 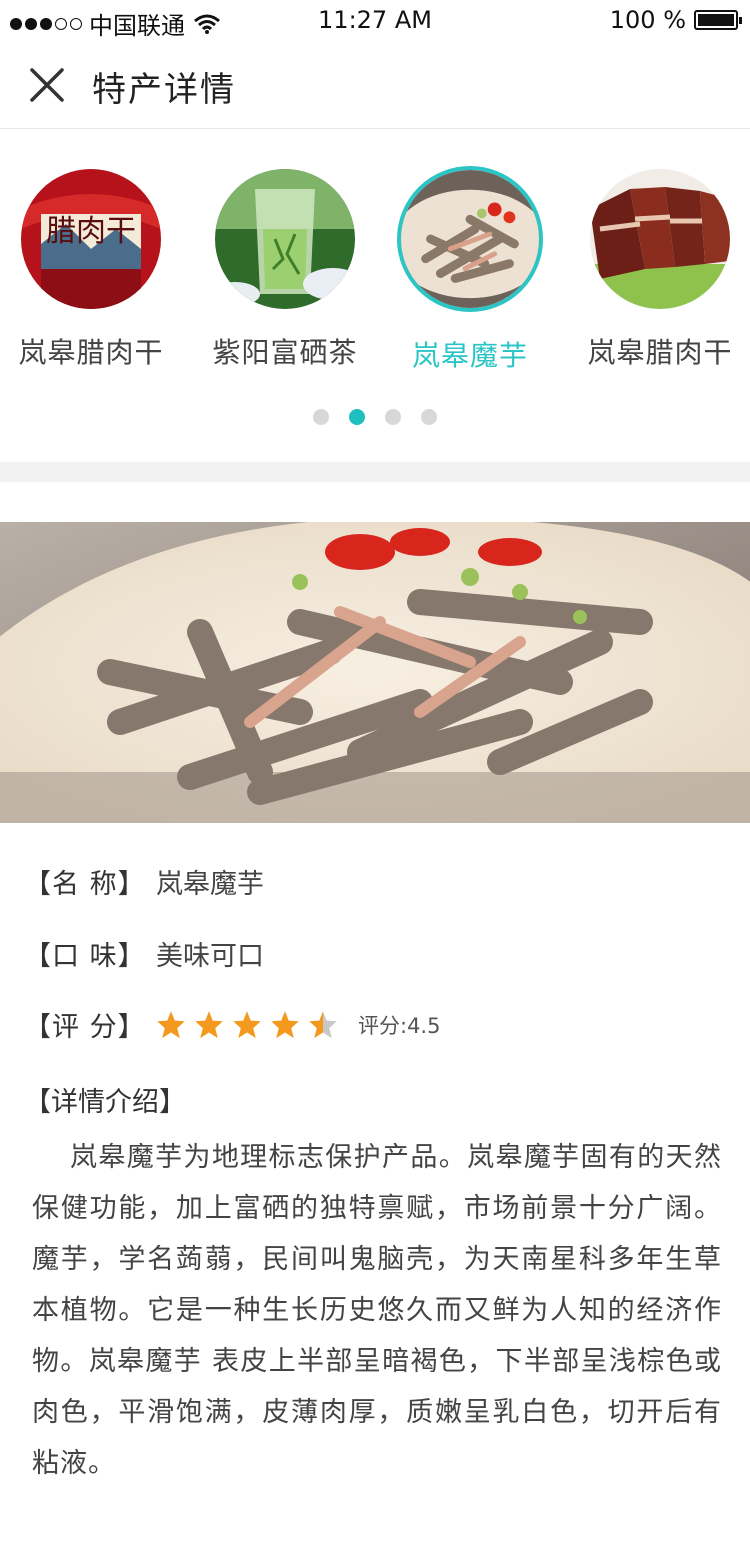 I want to click on battery-percent: 100 %, so click(x=647, y=20).